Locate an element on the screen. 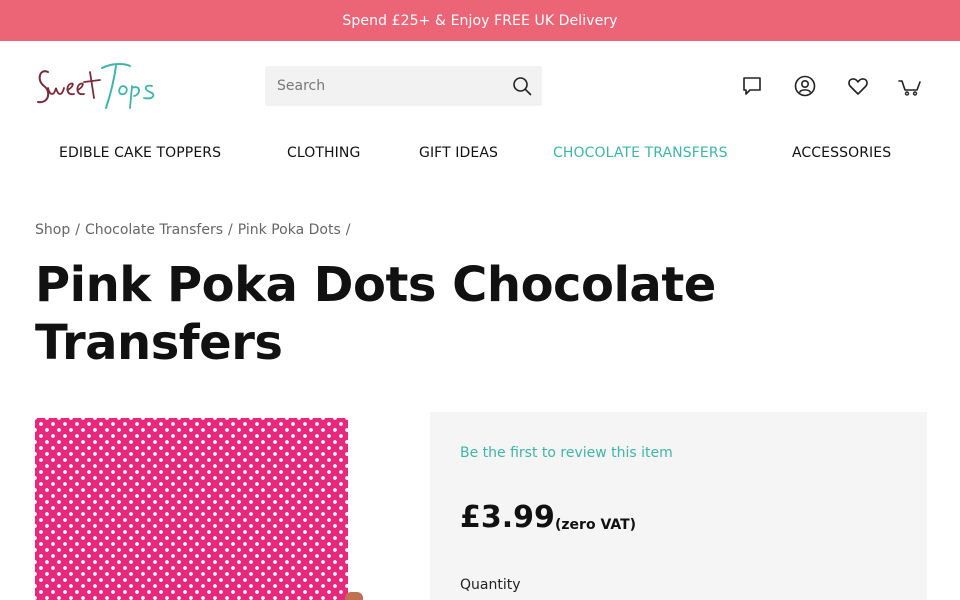 The image size is (960, 600). nav-item-gift-ideas: GIFT IDEAS is located at coordinates (458, 153).